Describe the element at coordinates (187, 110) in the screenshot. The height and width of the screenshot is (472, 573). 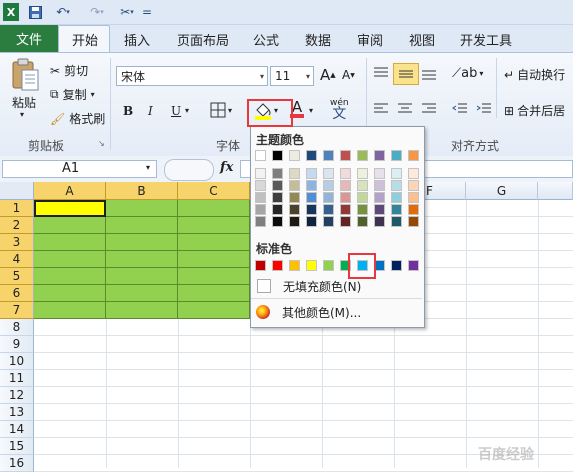
I see `underline-dropdown-icon: ▾` at that location.